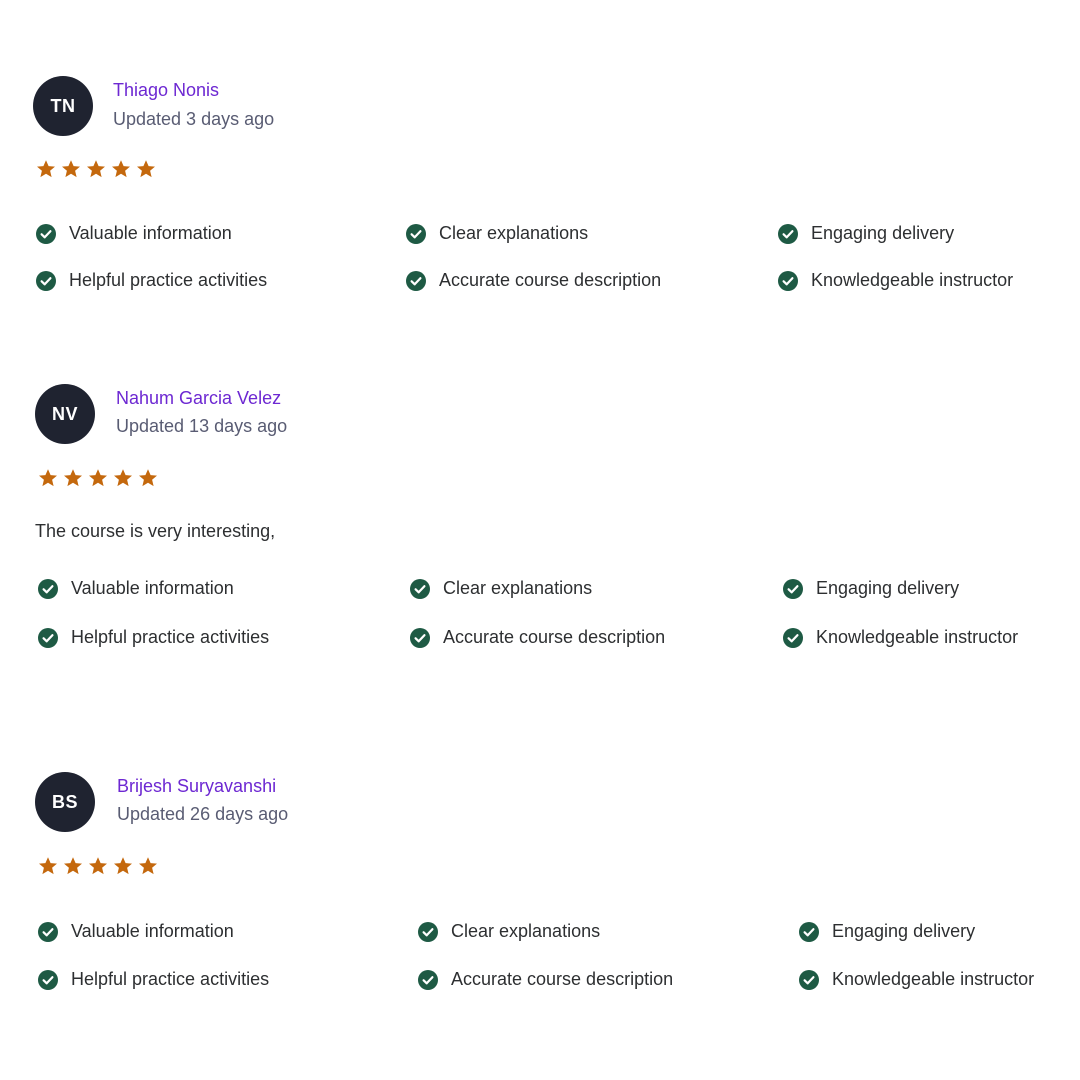 The height and width of the screenshot is (1080, 1080). What do you see at coordinates (198, 398) in the screenshot?
I see `reviewer-name: Nahum Garcia Velez` at bounding box center [198, 398].